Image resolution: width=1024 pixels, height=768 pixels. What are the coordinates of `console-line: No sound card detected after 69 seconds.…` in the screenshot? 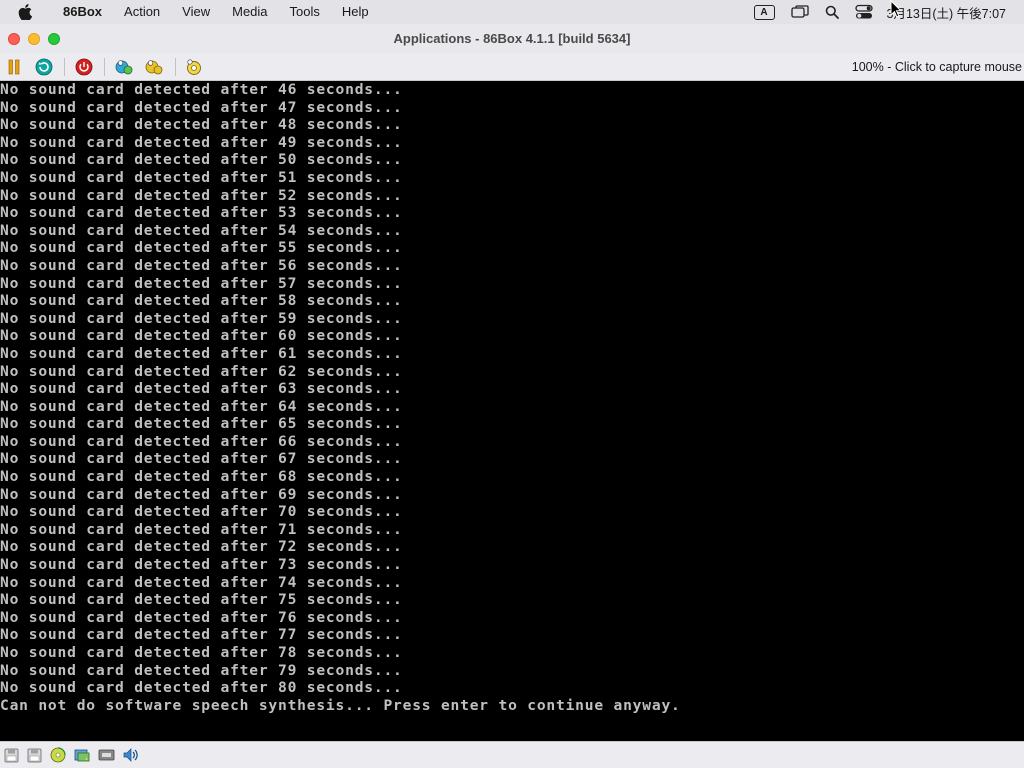 It's located at (201, 494).